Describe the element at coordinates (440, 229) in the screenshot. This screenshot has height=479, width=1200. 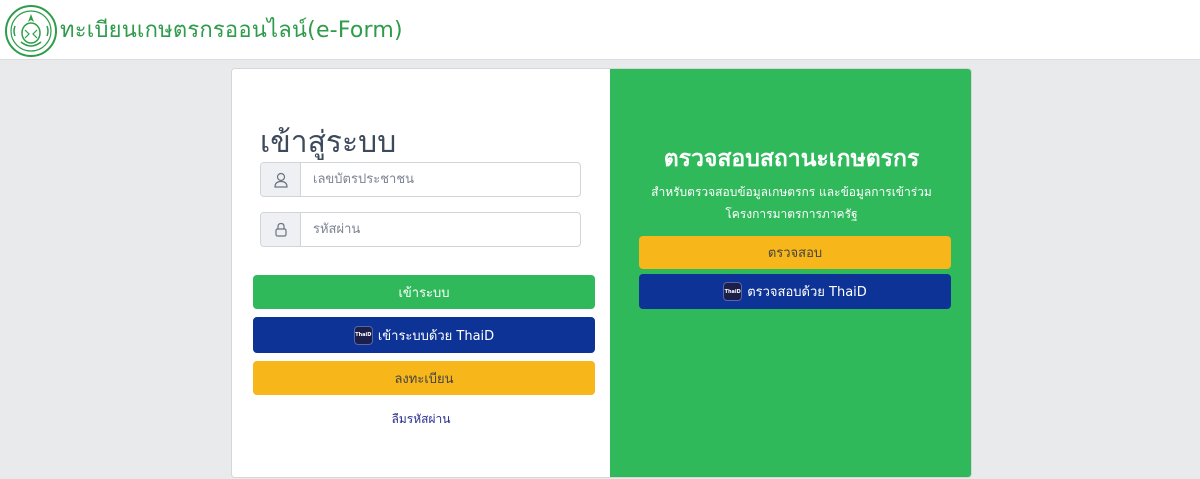
I see `password-input` at that location.